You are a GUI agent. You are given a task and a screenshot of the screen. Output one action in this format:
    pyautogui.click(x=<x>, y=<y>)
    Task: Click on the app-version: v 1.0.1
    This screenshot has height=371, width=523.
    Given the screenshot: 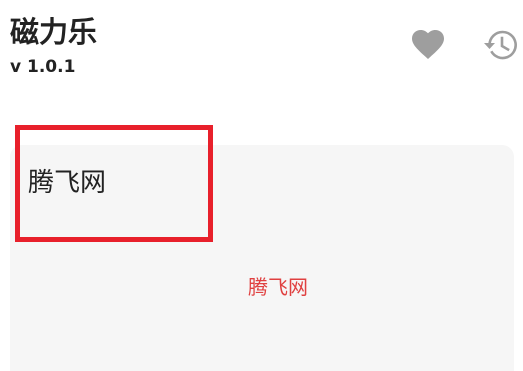 What is the action you would take?
    pyautogui.click(x=43, y=67)
    